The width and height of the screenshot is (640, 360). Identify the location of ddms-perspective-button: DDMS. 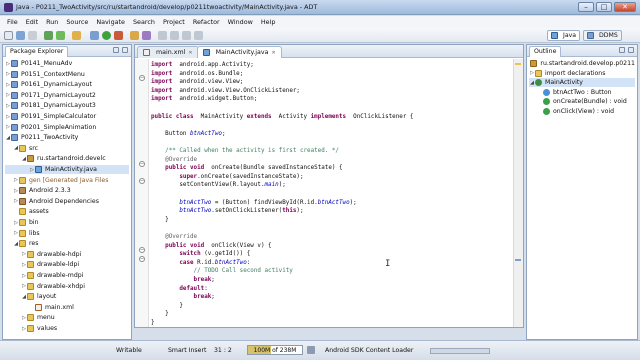
(602, 35).